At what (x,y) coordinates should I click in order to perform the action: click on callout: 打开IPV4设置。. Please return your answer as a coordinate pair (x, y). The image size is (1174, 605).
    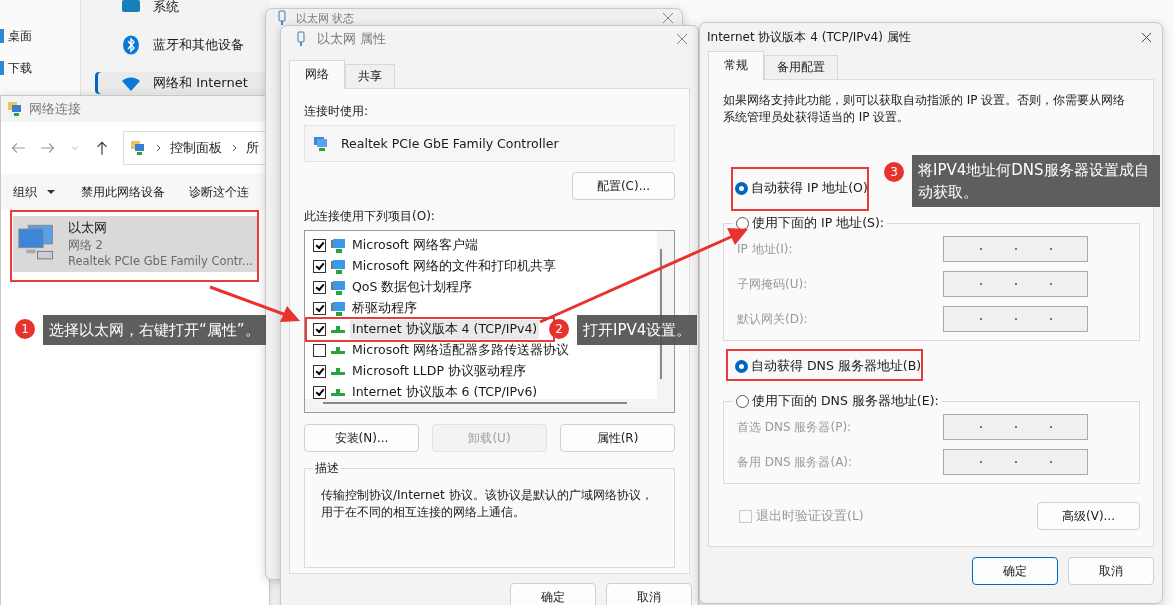
    Looking at the image, I should click on (637, 330).